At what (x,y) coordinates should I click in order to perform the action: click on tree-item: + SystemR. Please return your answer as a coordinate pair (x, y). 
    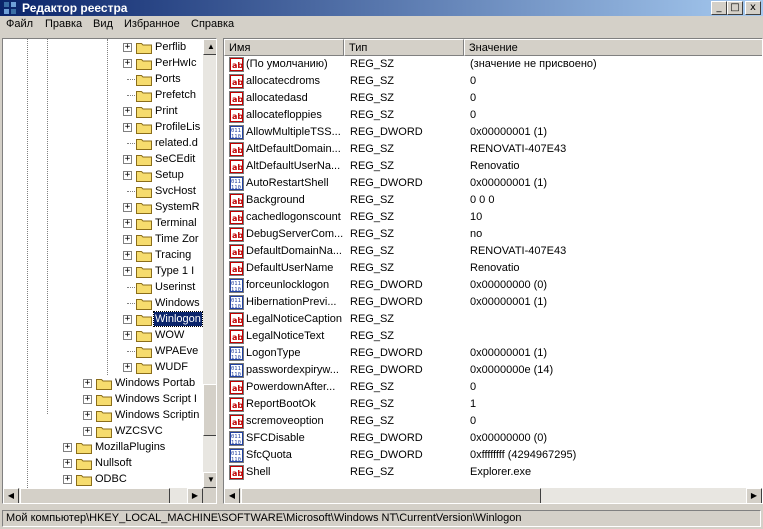
    Looking at the image, I should click on (103, 207).